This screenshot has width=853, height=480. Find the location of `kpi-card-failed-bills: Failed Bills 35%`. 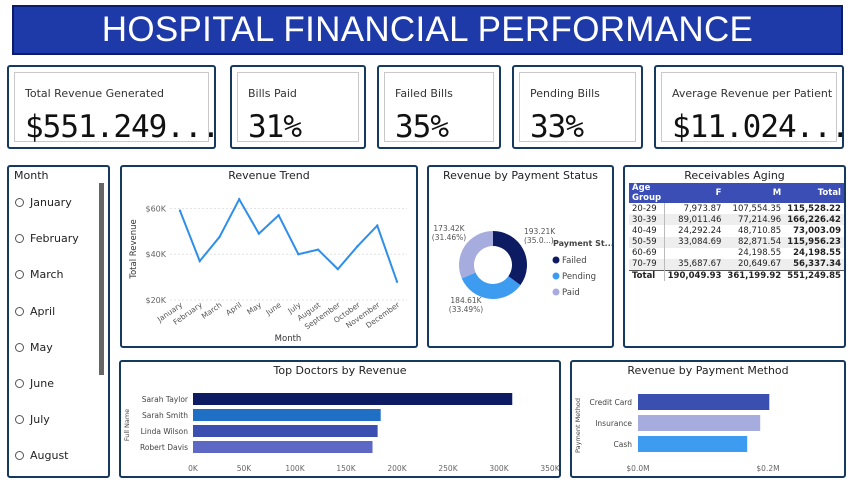

kpi-card-failed-bills: Failed Bills 35% is located at coordinates (439, 107).